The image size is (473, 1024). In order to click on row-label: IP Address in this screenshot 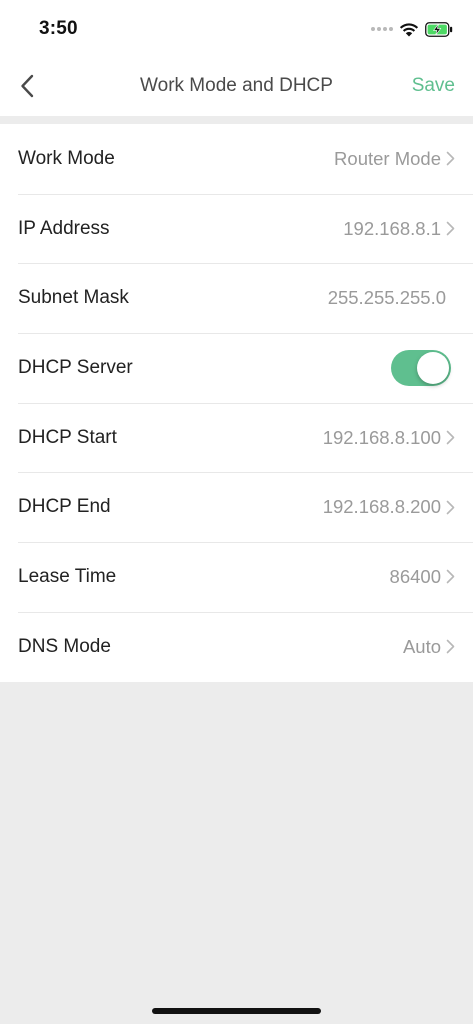, I will do `click(64, 228)`.